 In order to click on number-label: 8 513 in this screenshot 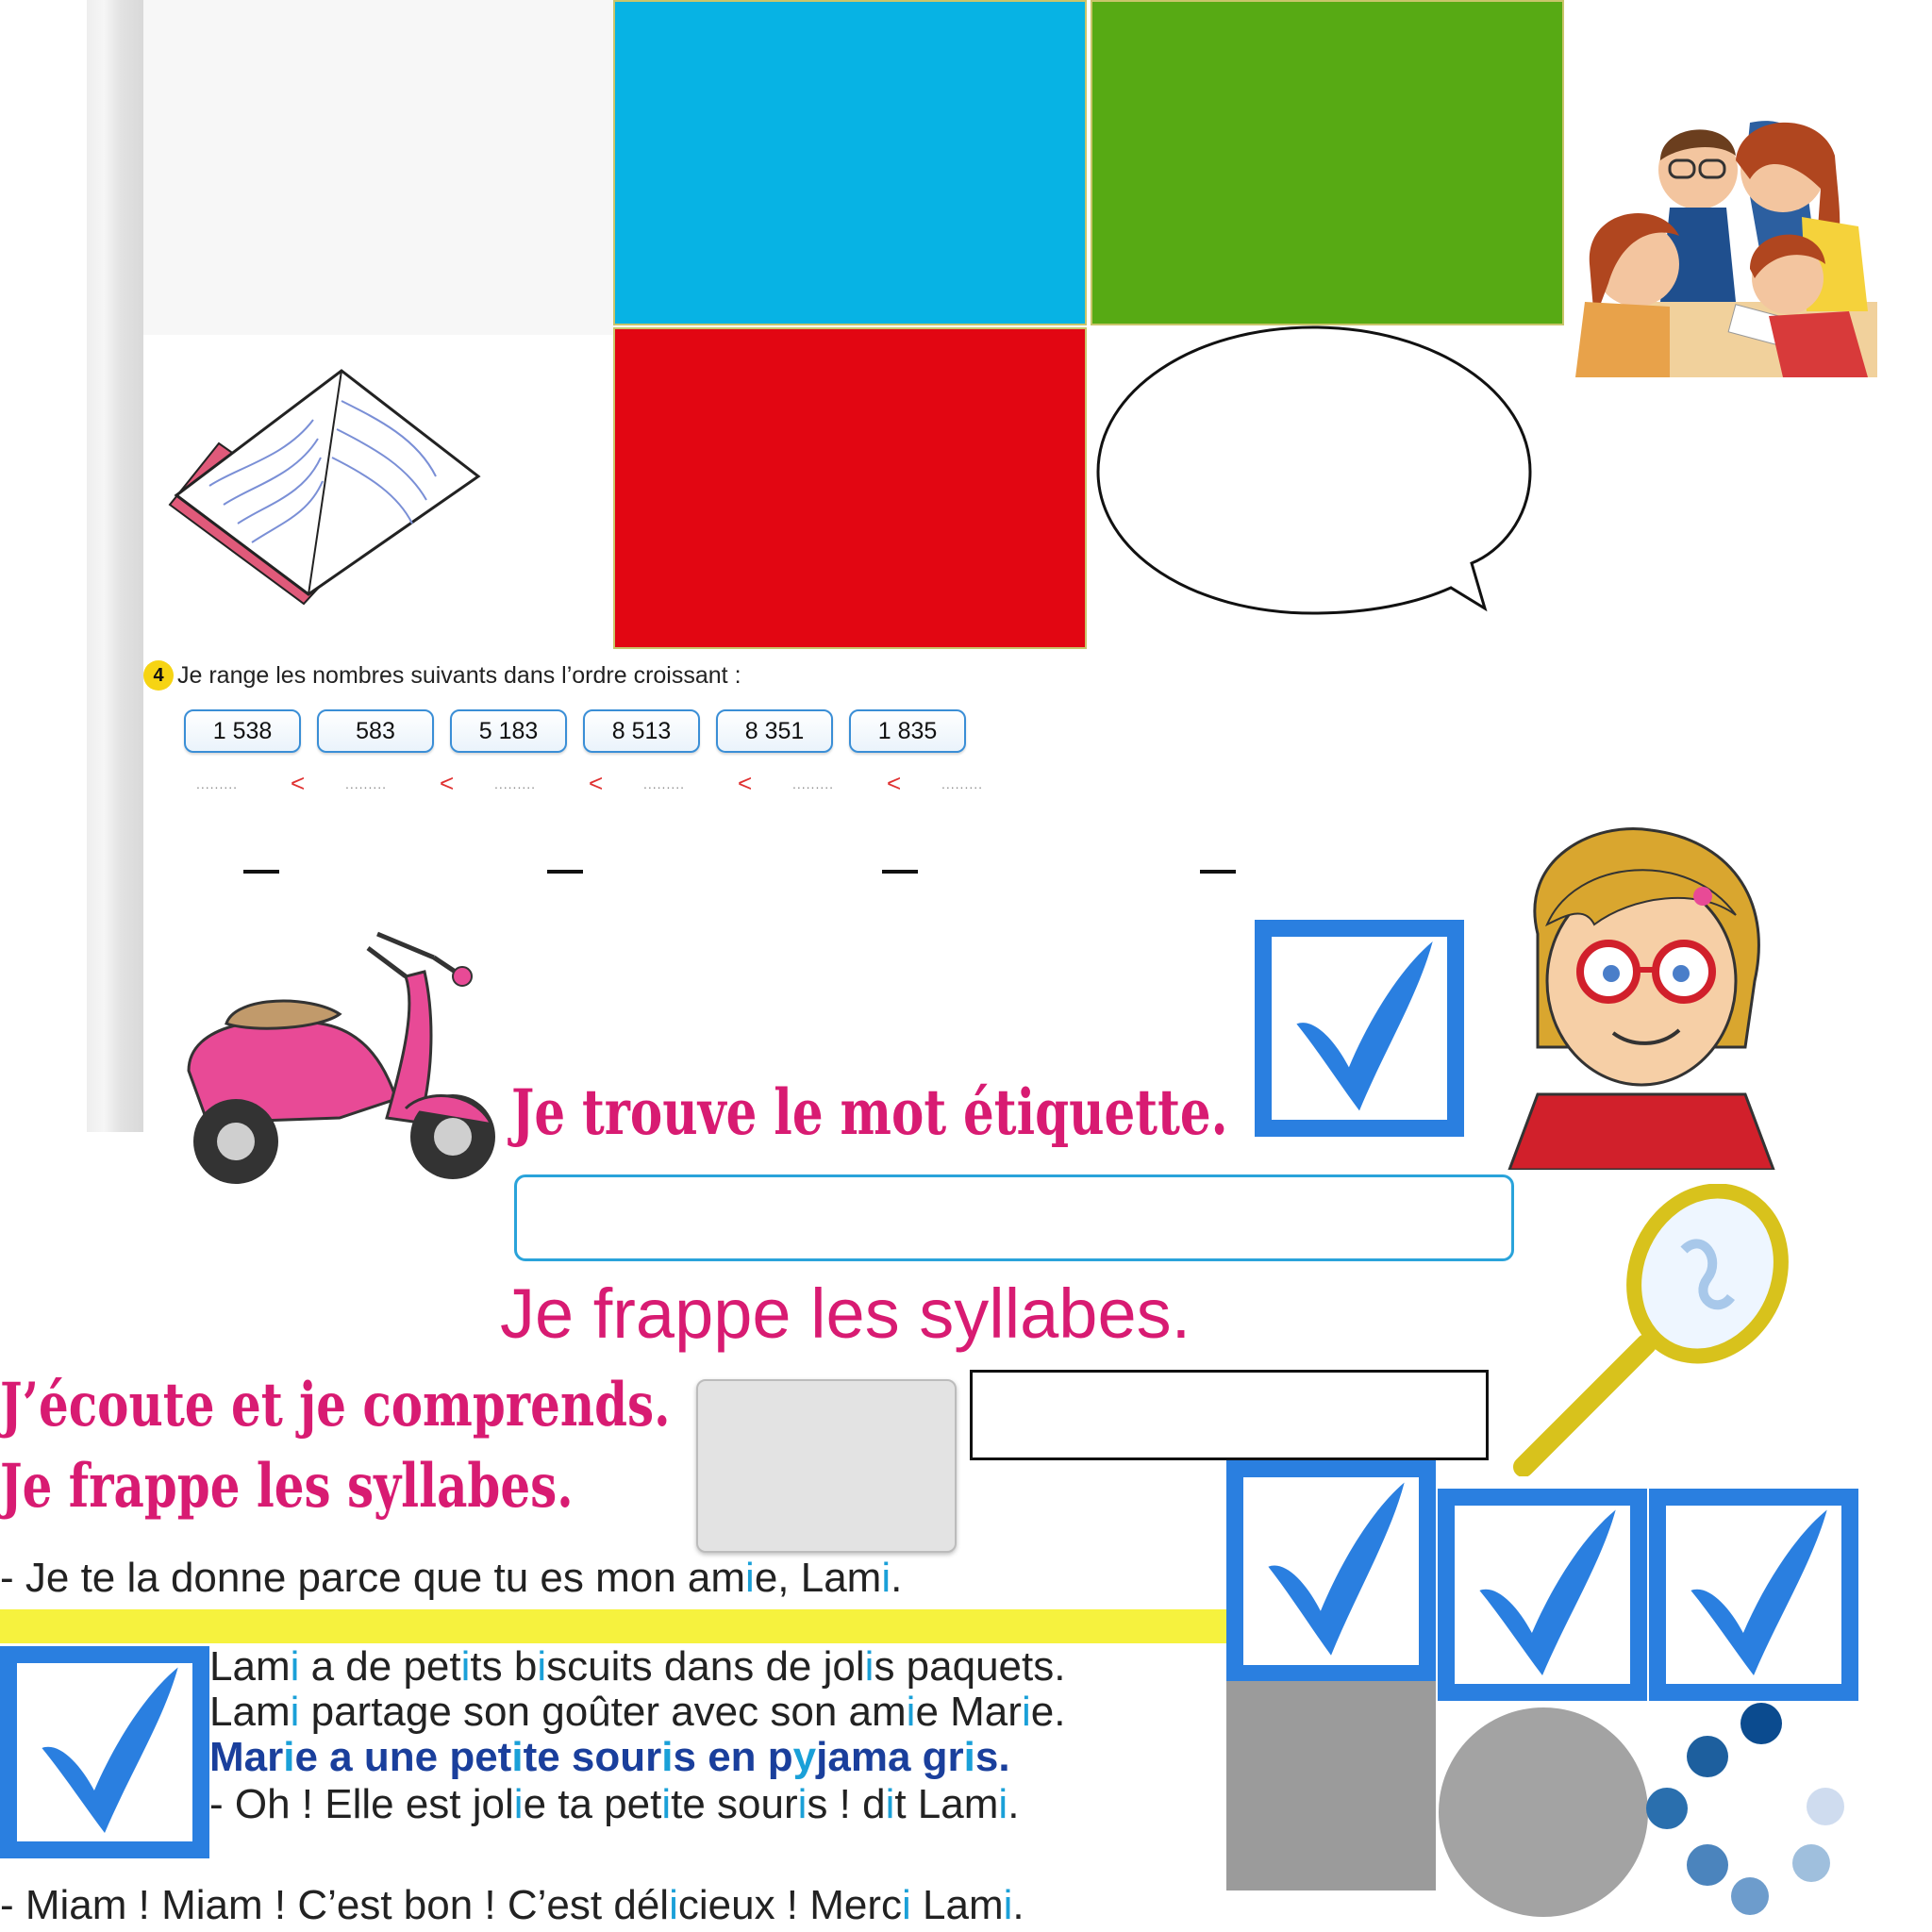, I will do `click(642, 731)`.